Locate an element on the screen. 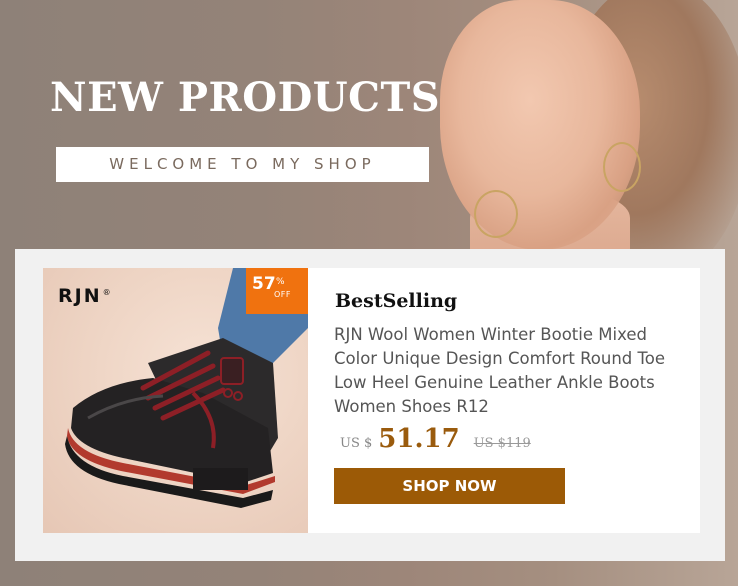 This screenshot has height=586, width=738. current-price: 51.17 is located at coordinates (419, 439).